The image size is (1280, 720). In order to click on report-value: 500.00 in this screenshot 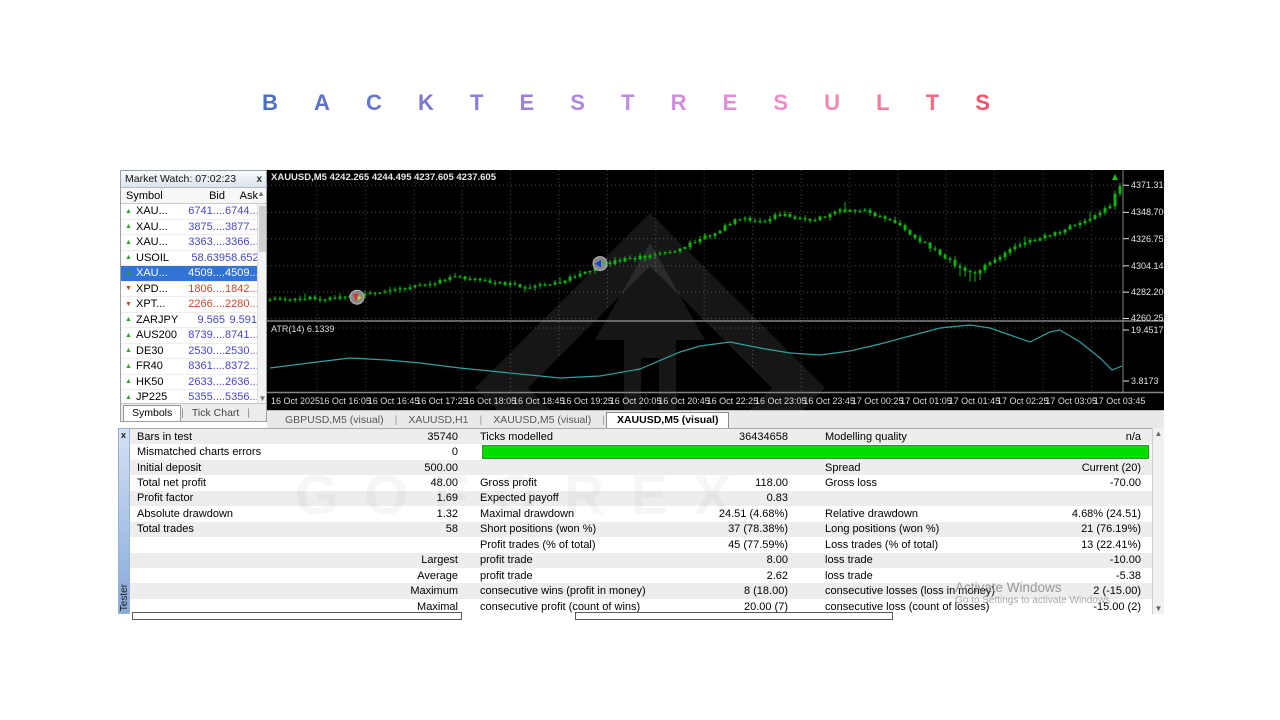, I will do `click(441, 467)`.